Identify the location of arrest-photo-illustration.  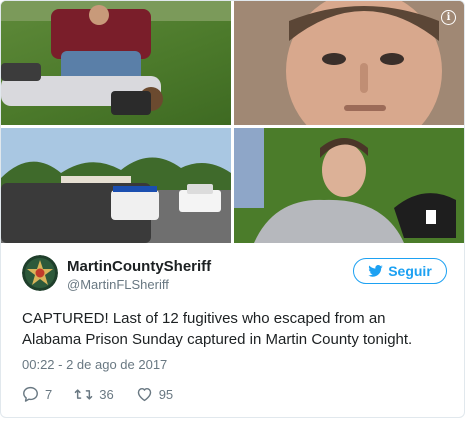
(116, 58).